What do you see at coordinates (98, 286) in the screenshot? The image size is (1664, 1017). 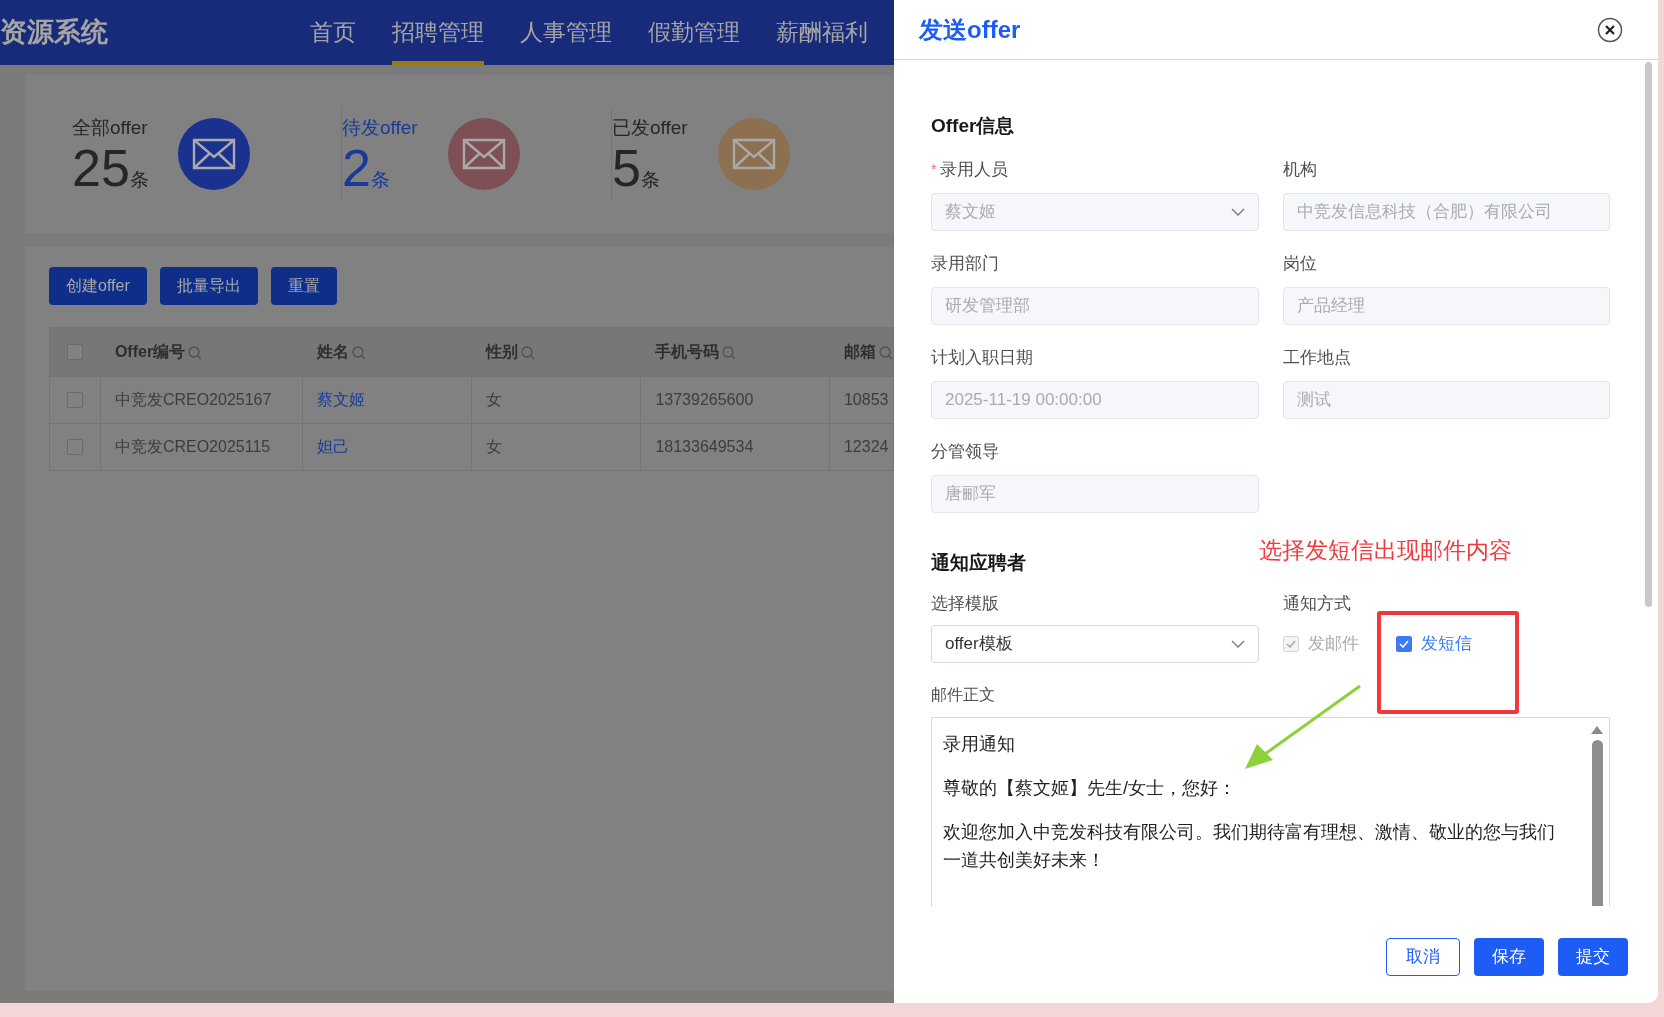 I see `toolbar-button: 创建offer` at bounding box center [98, 286].